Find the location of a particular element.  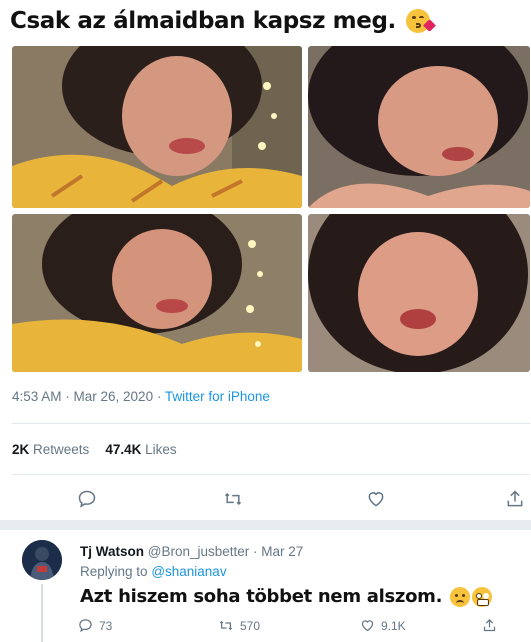

section-separator is located at coordinates (265, 525).